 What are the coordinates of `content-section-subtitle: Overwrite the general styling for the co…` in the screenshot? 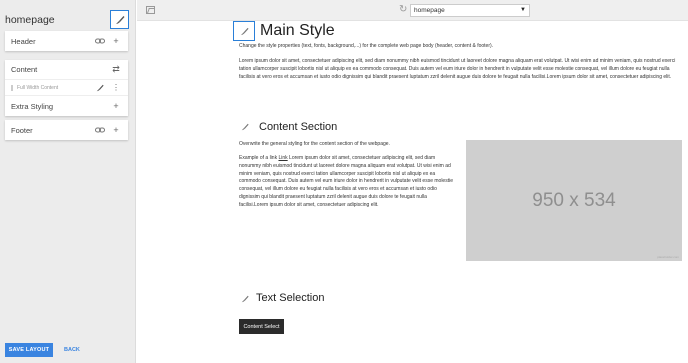 It's located at (314, 144).